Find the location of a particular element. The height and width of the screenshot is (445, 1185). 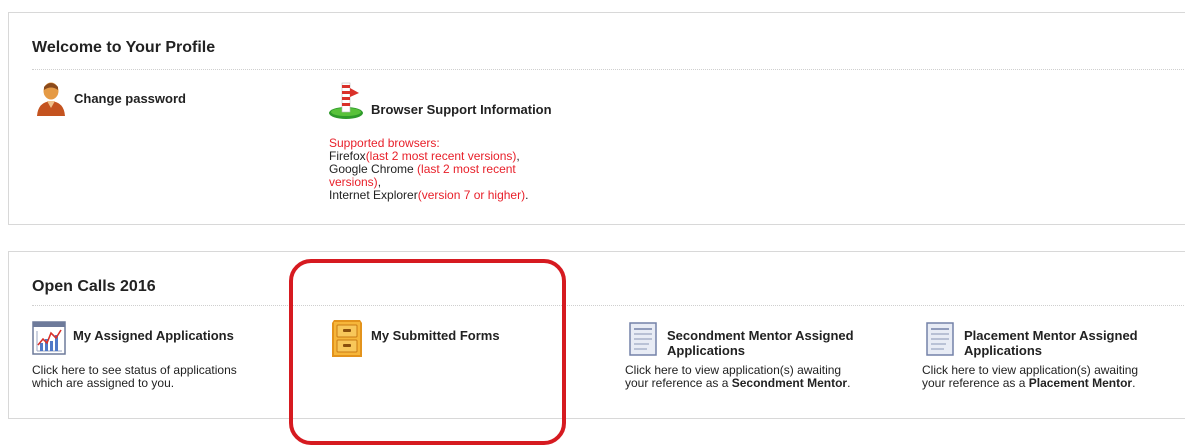

profile-panel-title: Welcome to Your Profile is located at coordinates (124, 47).